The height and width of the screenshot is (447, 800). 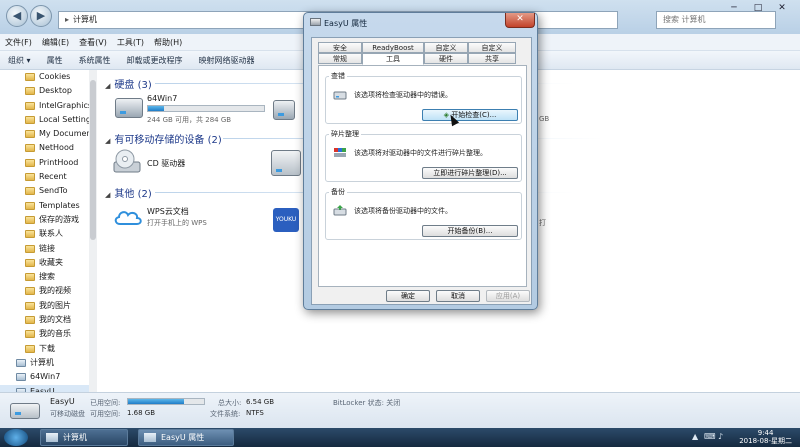 What do you see at coordinates (155, 60) in the screenshot?
I see `uninstall-button: 卸载或更改程序` at bounding box center [155, 60].